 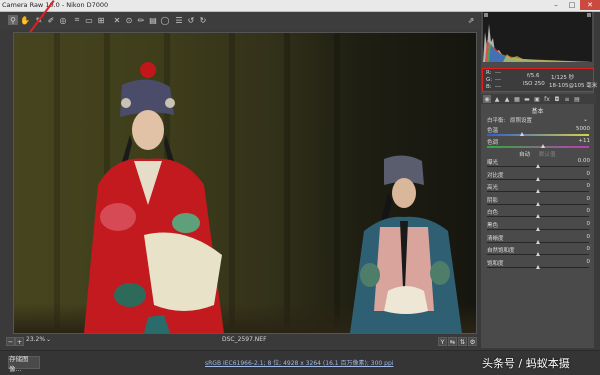 I want to click on auto-button: 自动, so click(x=524, y=154).